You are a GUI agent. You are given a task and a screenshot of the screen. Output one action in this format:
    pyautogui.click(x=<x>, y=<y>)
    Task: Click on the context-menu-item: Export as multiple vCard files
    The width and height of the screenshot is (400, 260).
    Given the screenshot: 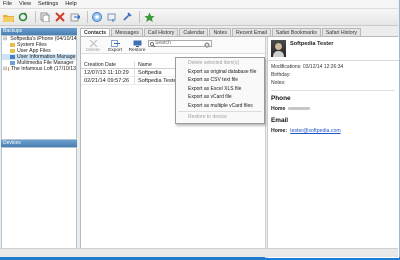 What is the action you would take?
    pyautogui.click(x=220, y=106)
    